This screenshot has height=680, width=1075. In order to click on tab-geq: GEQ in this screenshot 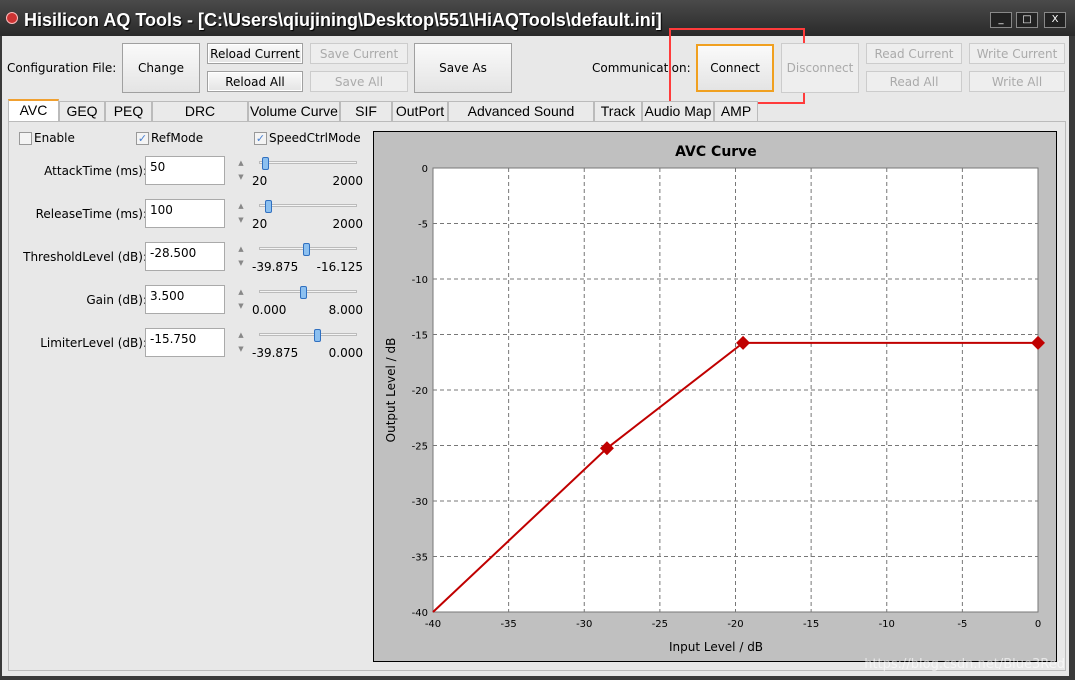, I will do `click(82, 111)`.